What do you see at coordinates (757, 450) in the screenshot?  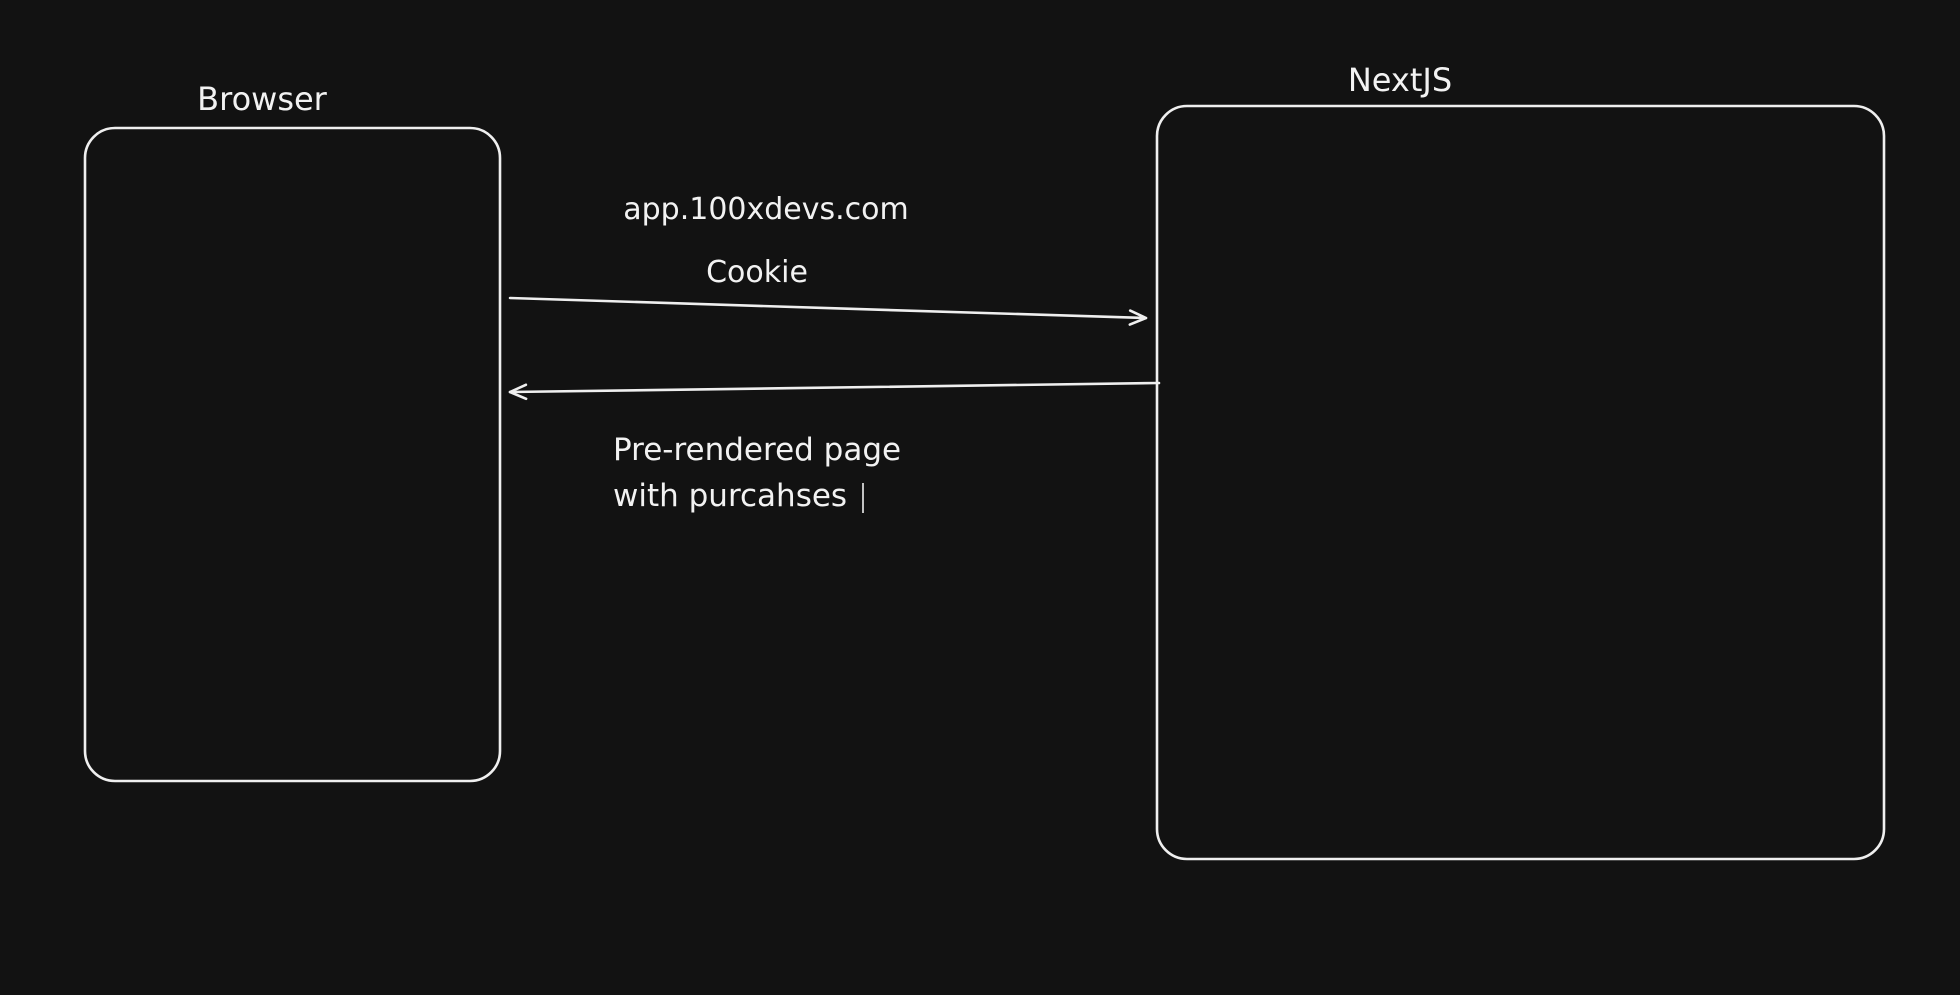 I see `response-label-line1: Pre-rendered page` at bounding box center [757, 450].